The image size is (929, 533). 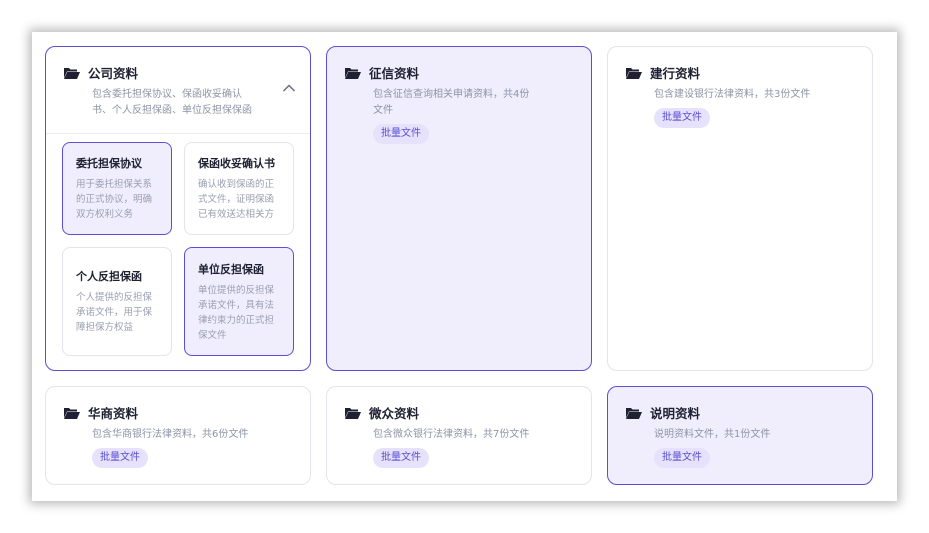 I want to click on sub-card-description: 个人提供的反担保 承诺文件，用于保 障担保方权益, so click(x=114, y=312).